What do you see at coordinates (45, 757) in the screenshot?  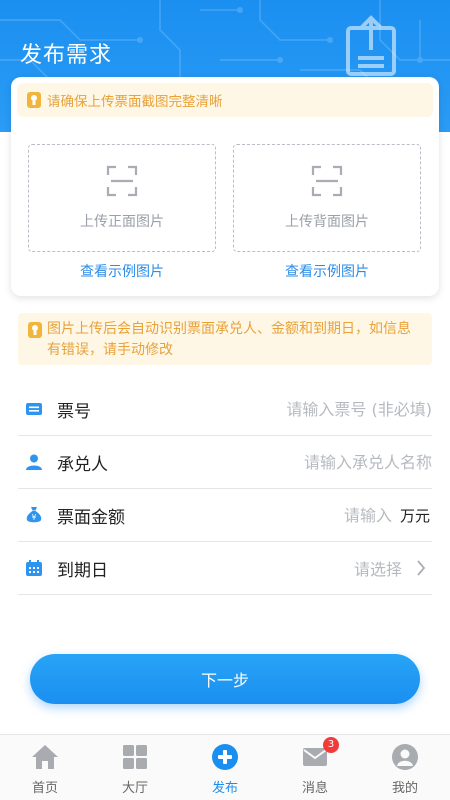 I see `home-icon` at bounding box center [45, 757].